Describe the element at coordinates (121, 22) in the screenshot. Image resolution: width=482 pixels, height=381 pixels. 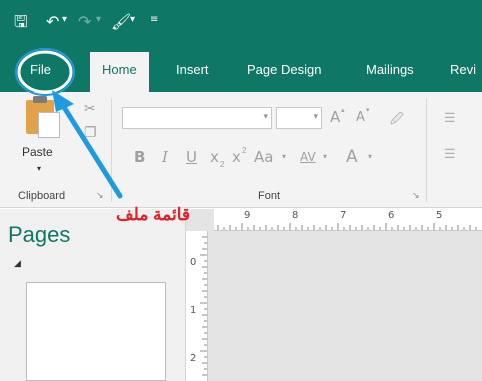
I see `format-painter-icon: 🖌` at that location.